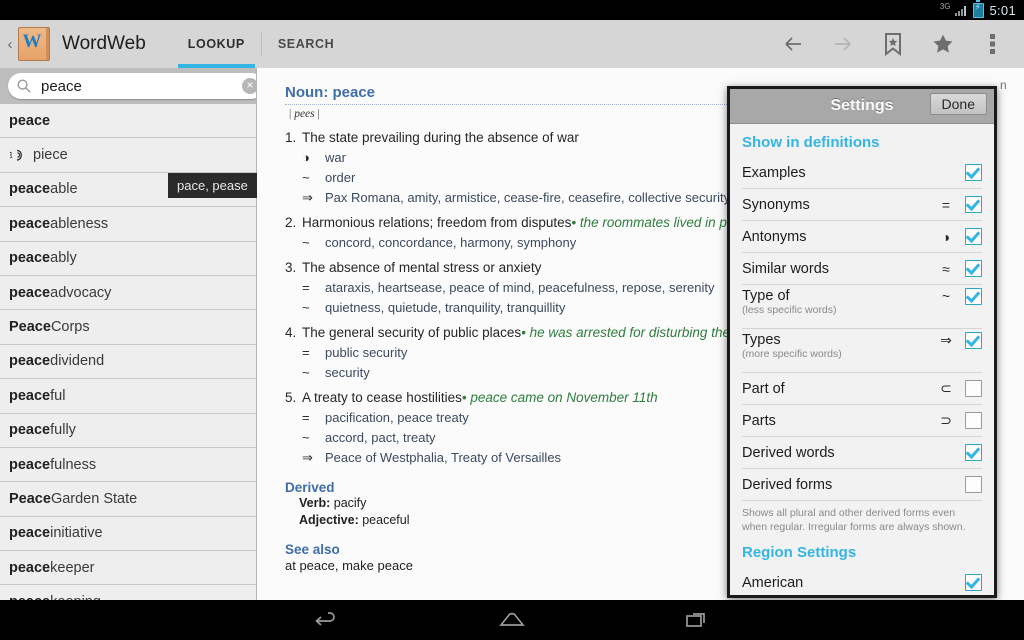 The image size is (1024, 640). What do you see at coordinates (862, 237) in the screenshot?
I see `settings-option-row: Antonyms ◑` at bounding box center [862, 237].